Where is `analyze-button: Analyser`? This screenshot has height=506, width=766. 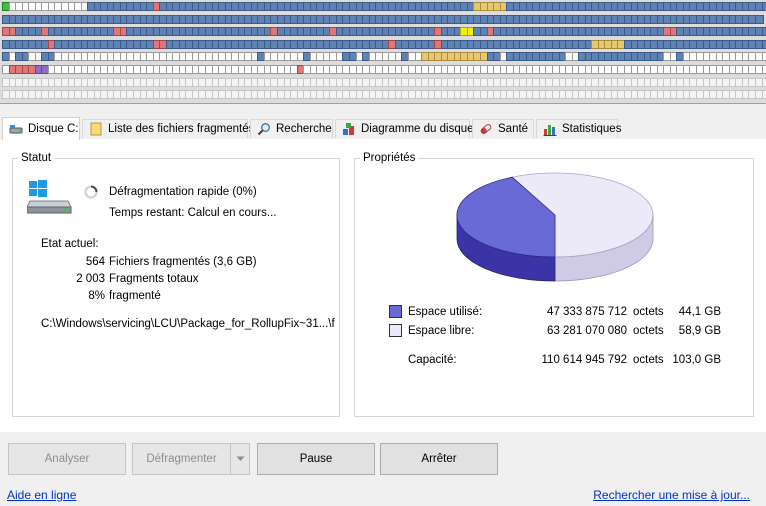 analyze-button: Analyser is located at coordinates (67, 459).